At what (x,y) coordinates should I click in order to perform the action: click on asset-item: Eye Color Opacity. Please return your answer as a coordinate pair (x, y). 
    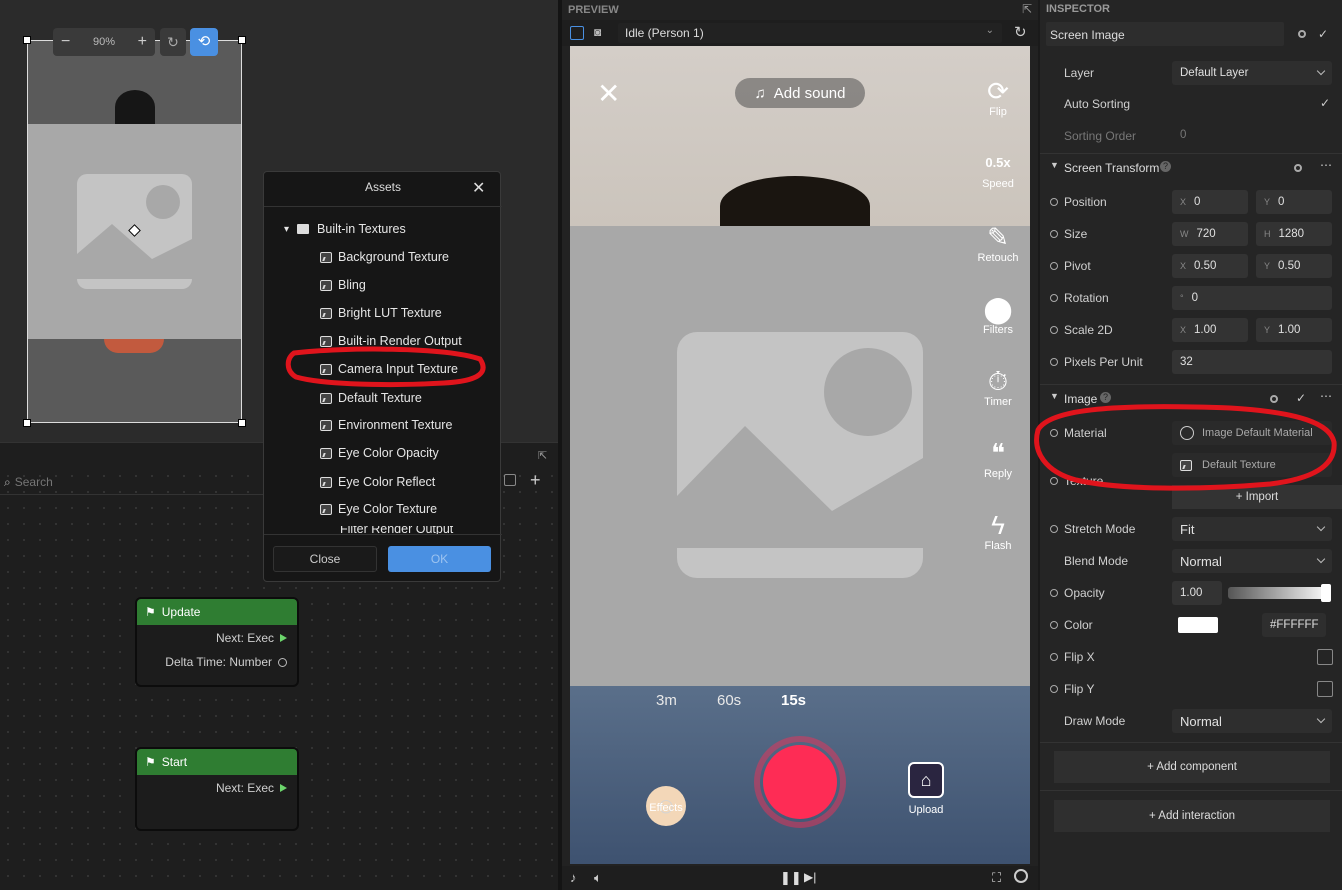
    Looking at the image, I should click on (379, 453).